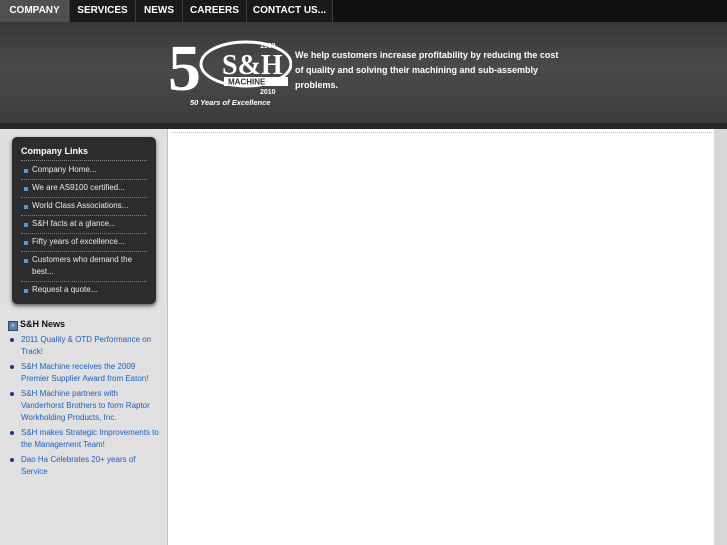 This screenshot has width=727, height=545. I want to click on company-links-title: Company Links, so click(55, 151).